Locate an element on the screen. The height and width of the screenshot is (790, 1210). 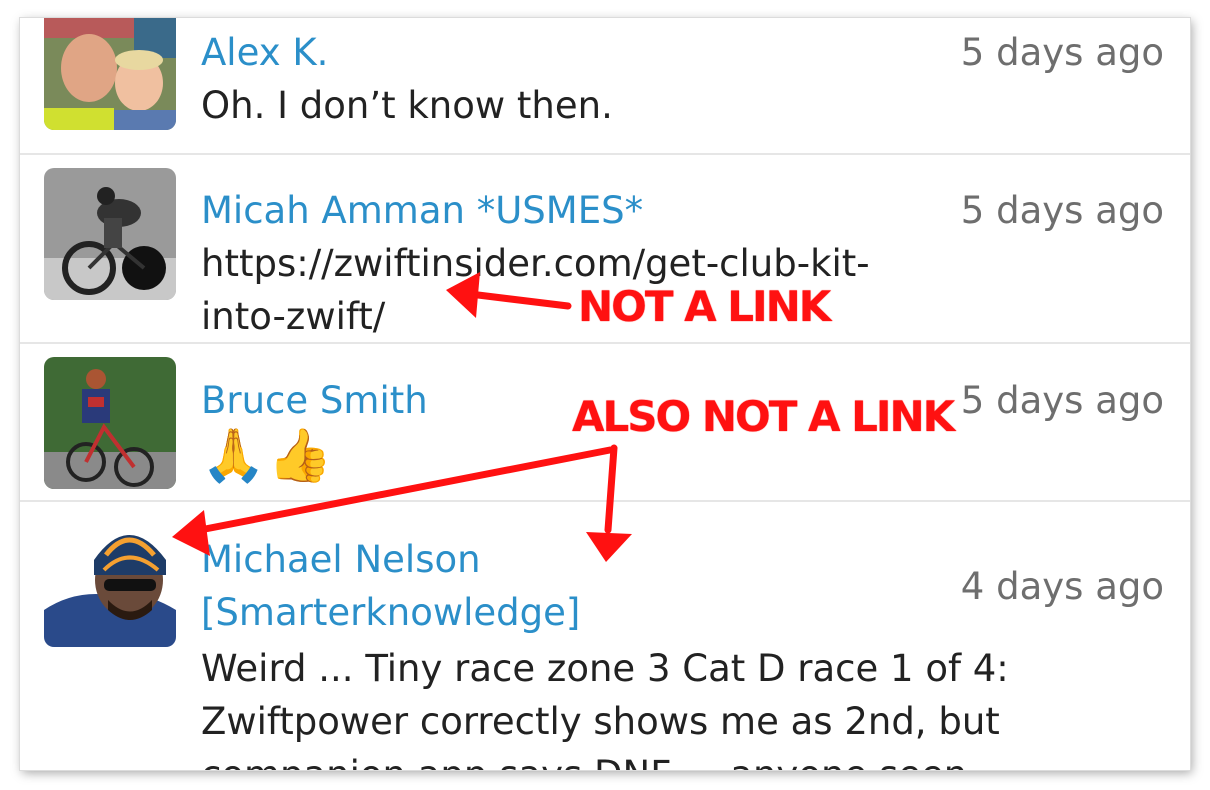
message-line: companion app says DNF ... anyone seen is located at coordinates (681, 759).